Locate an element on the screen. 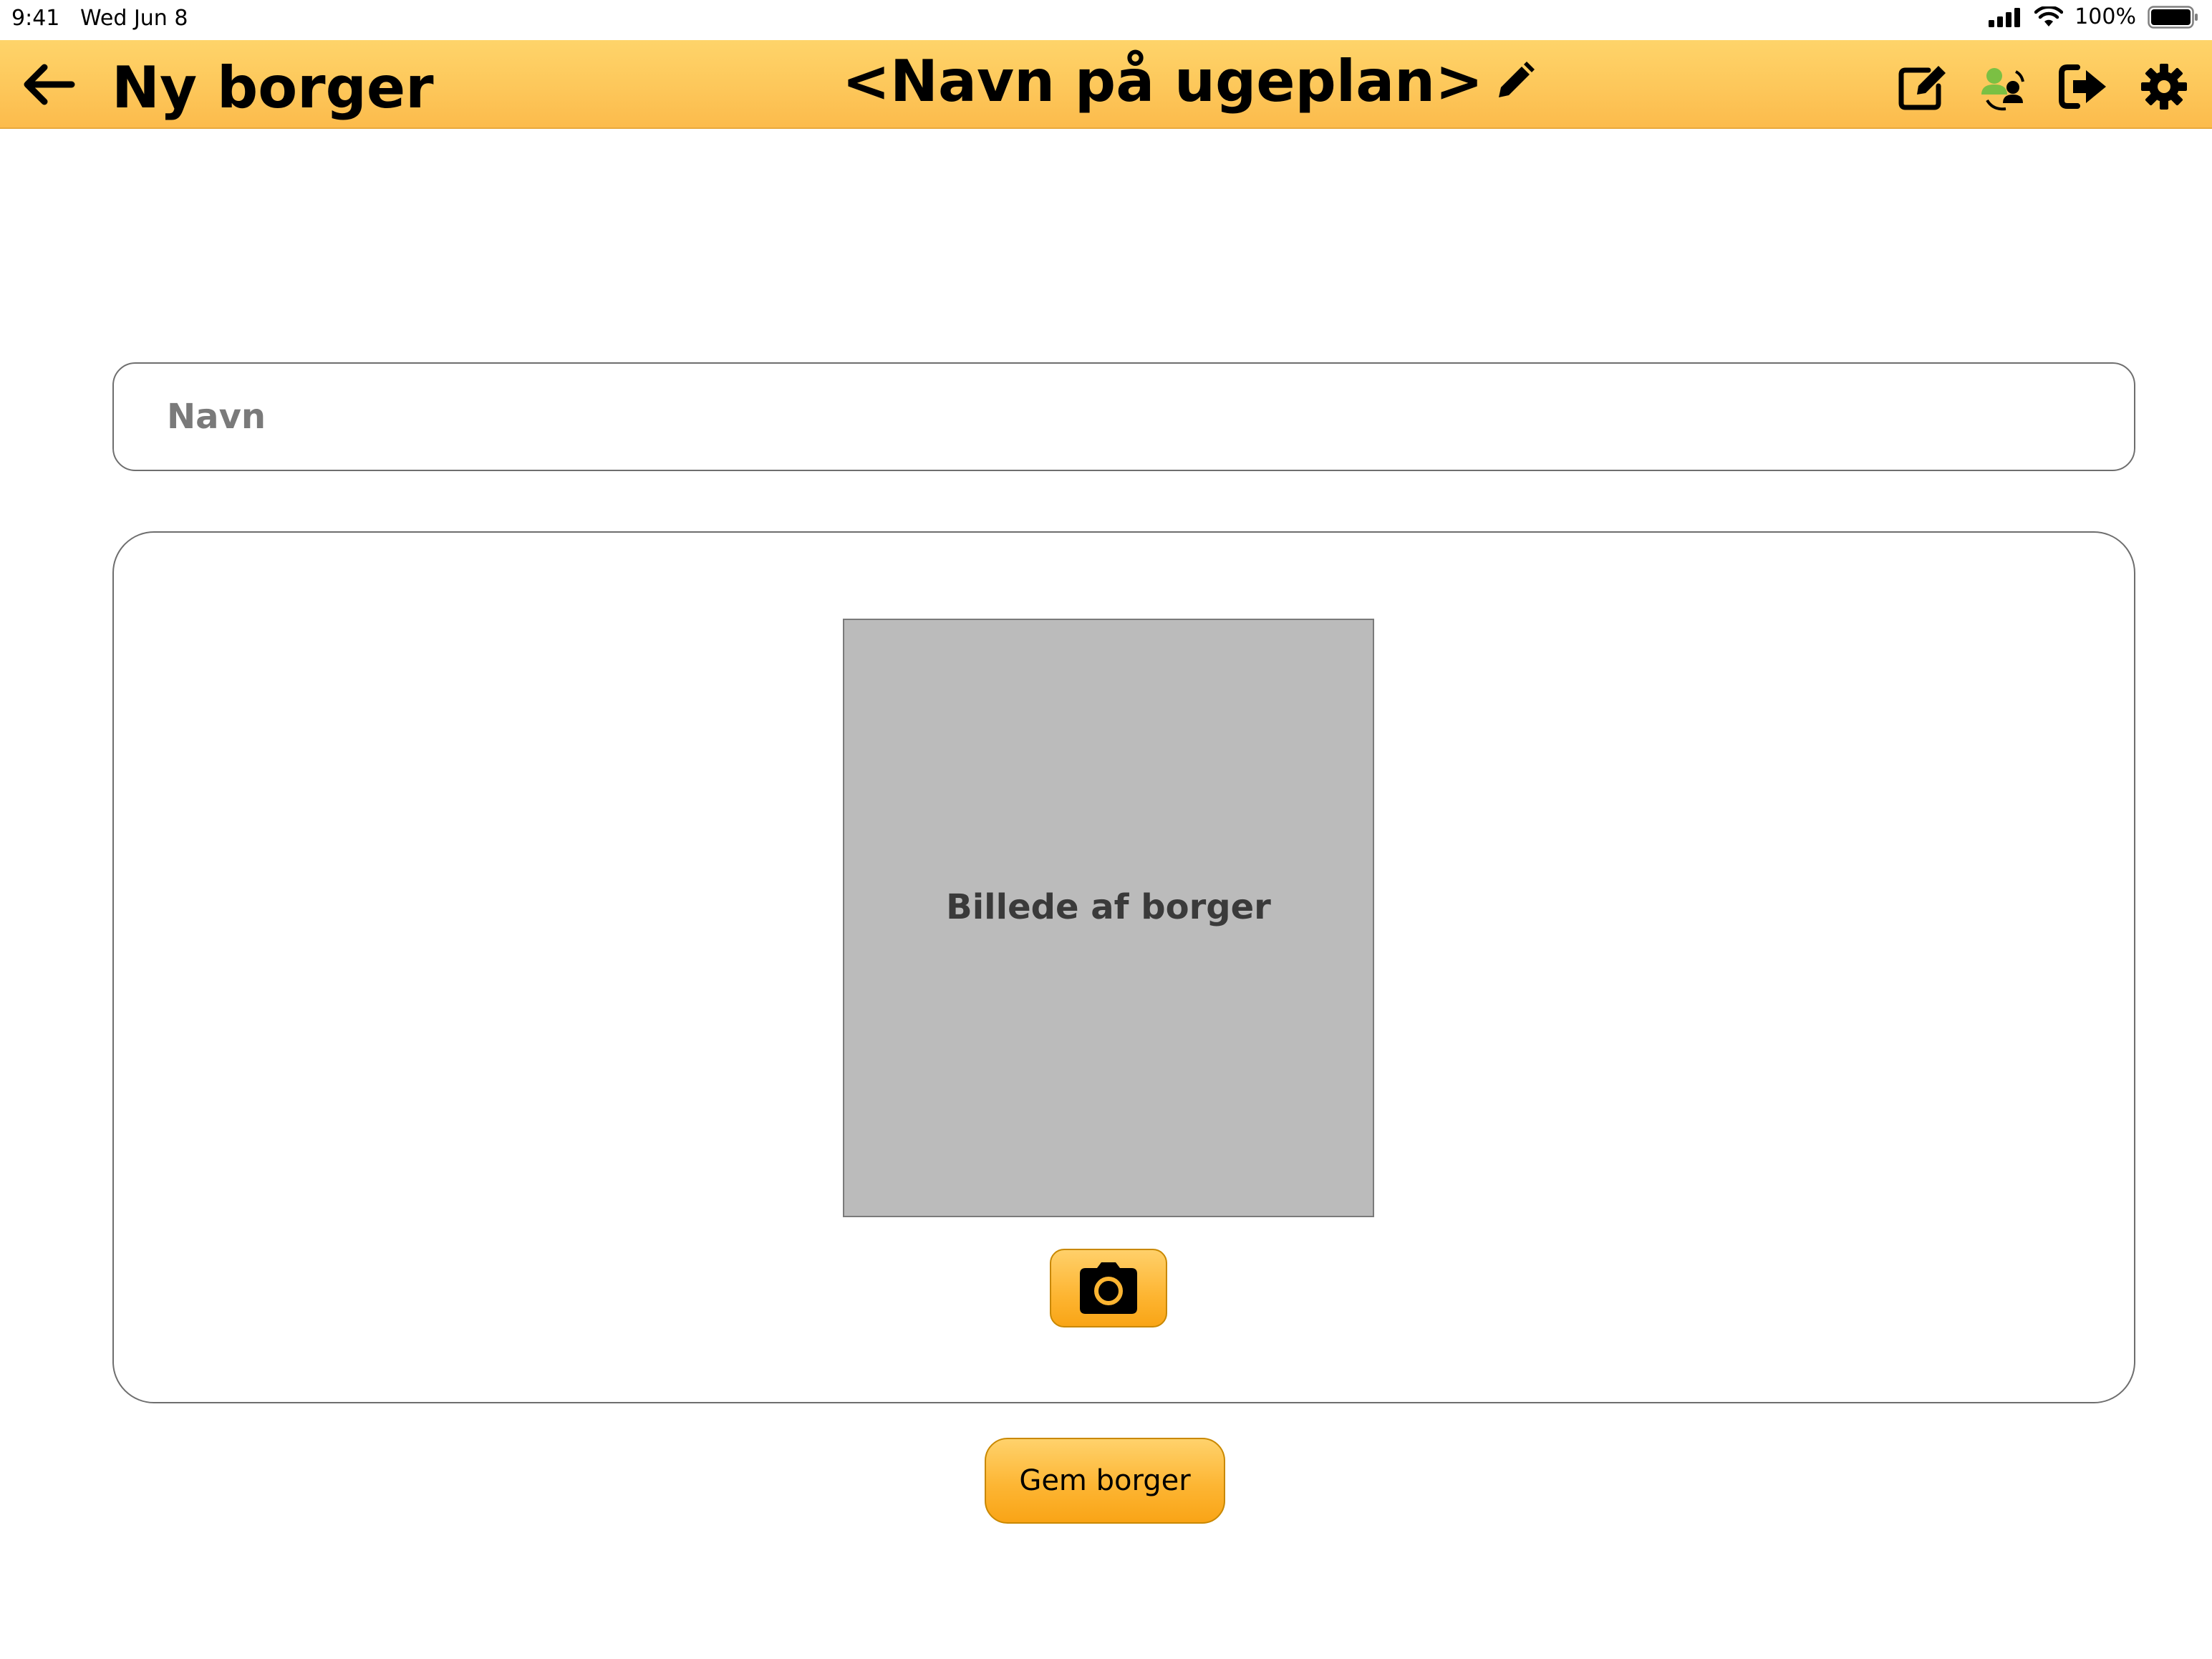 Image resolution: width=2212 pixels, height=1659 pixels. status-date: Wed Jun 8 is located at coordinates (134, 18).